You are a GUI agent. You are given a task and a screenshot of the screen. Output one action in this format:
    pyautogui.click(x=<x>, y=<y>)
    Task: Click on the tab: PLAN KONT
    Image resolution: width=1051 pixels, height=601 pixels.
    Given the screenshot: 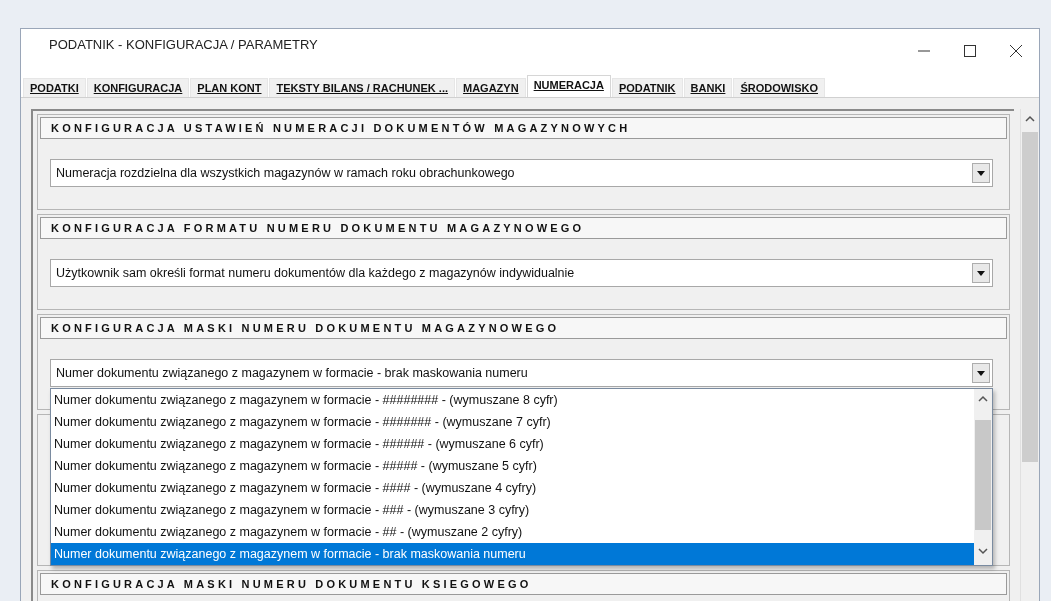 What is the action you would take?
    pyautogui.click(x=229, y=87)
    